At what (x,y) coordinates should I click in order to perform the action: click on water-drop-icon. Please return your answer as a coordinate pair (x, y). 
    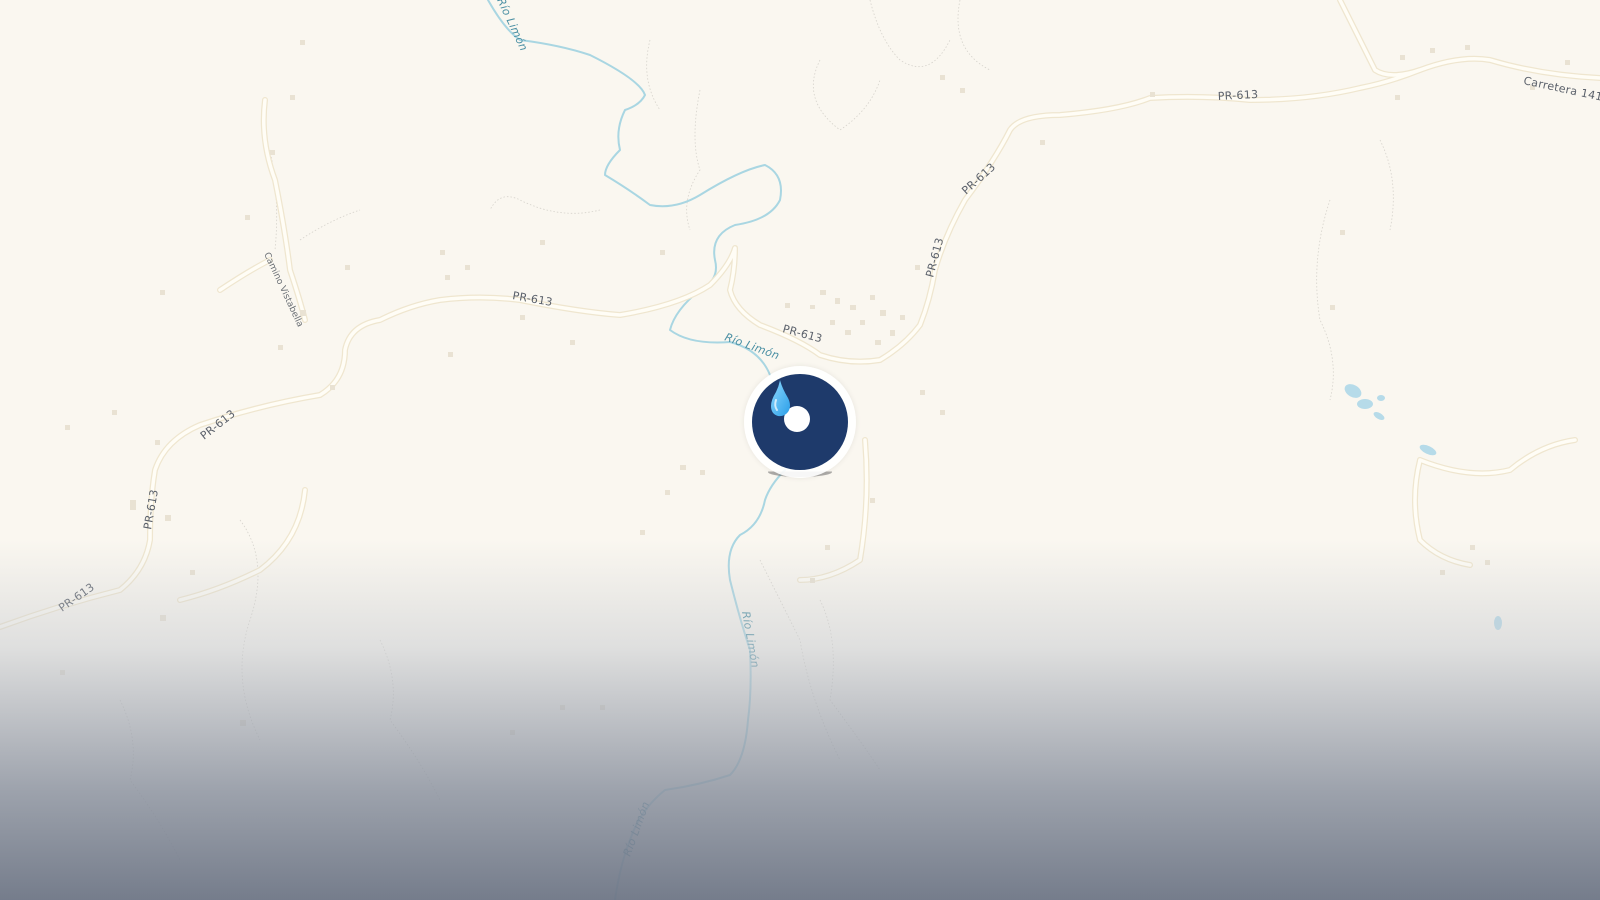
    Looking at the image, I should click on (780, 398).